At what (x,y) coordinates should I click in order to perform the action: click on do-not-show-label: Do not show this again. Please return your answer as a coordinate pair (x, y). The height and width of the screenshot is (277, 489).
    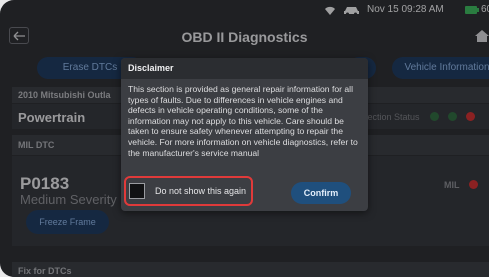
    Looking at the image, I should click on (200, 191).